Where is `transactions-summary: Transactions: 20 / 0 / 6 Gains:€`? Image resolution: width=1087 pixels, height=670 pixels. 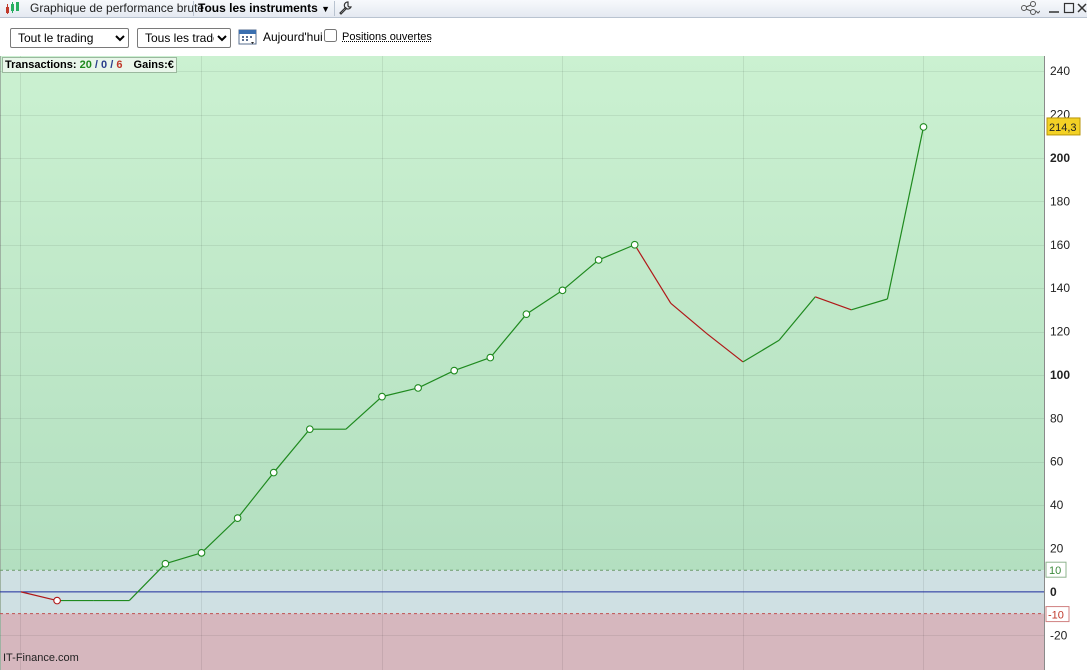 transactions-summary: Transactions: 20 / 0 / 6 Gains:€ is located at coordinates (89, 65).